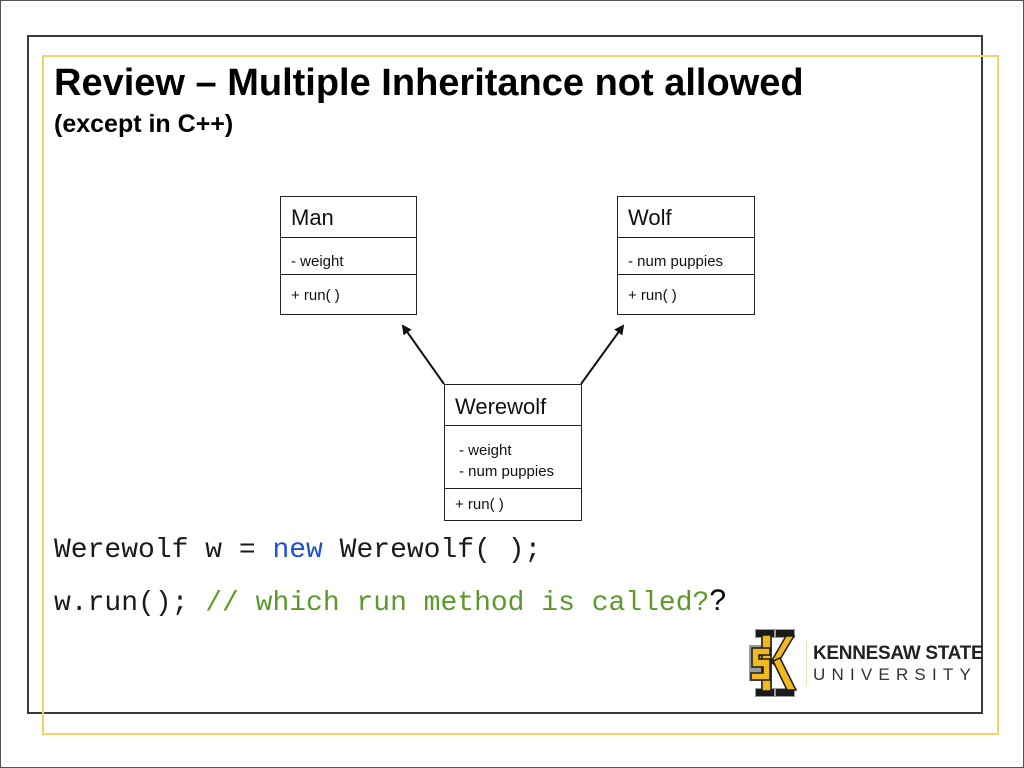 This screenshot has height=768, width=1024. Describe the element at coordinates (513, 457) in the screenshot. I see `class-attributes: - weight - num puppies` at that location.